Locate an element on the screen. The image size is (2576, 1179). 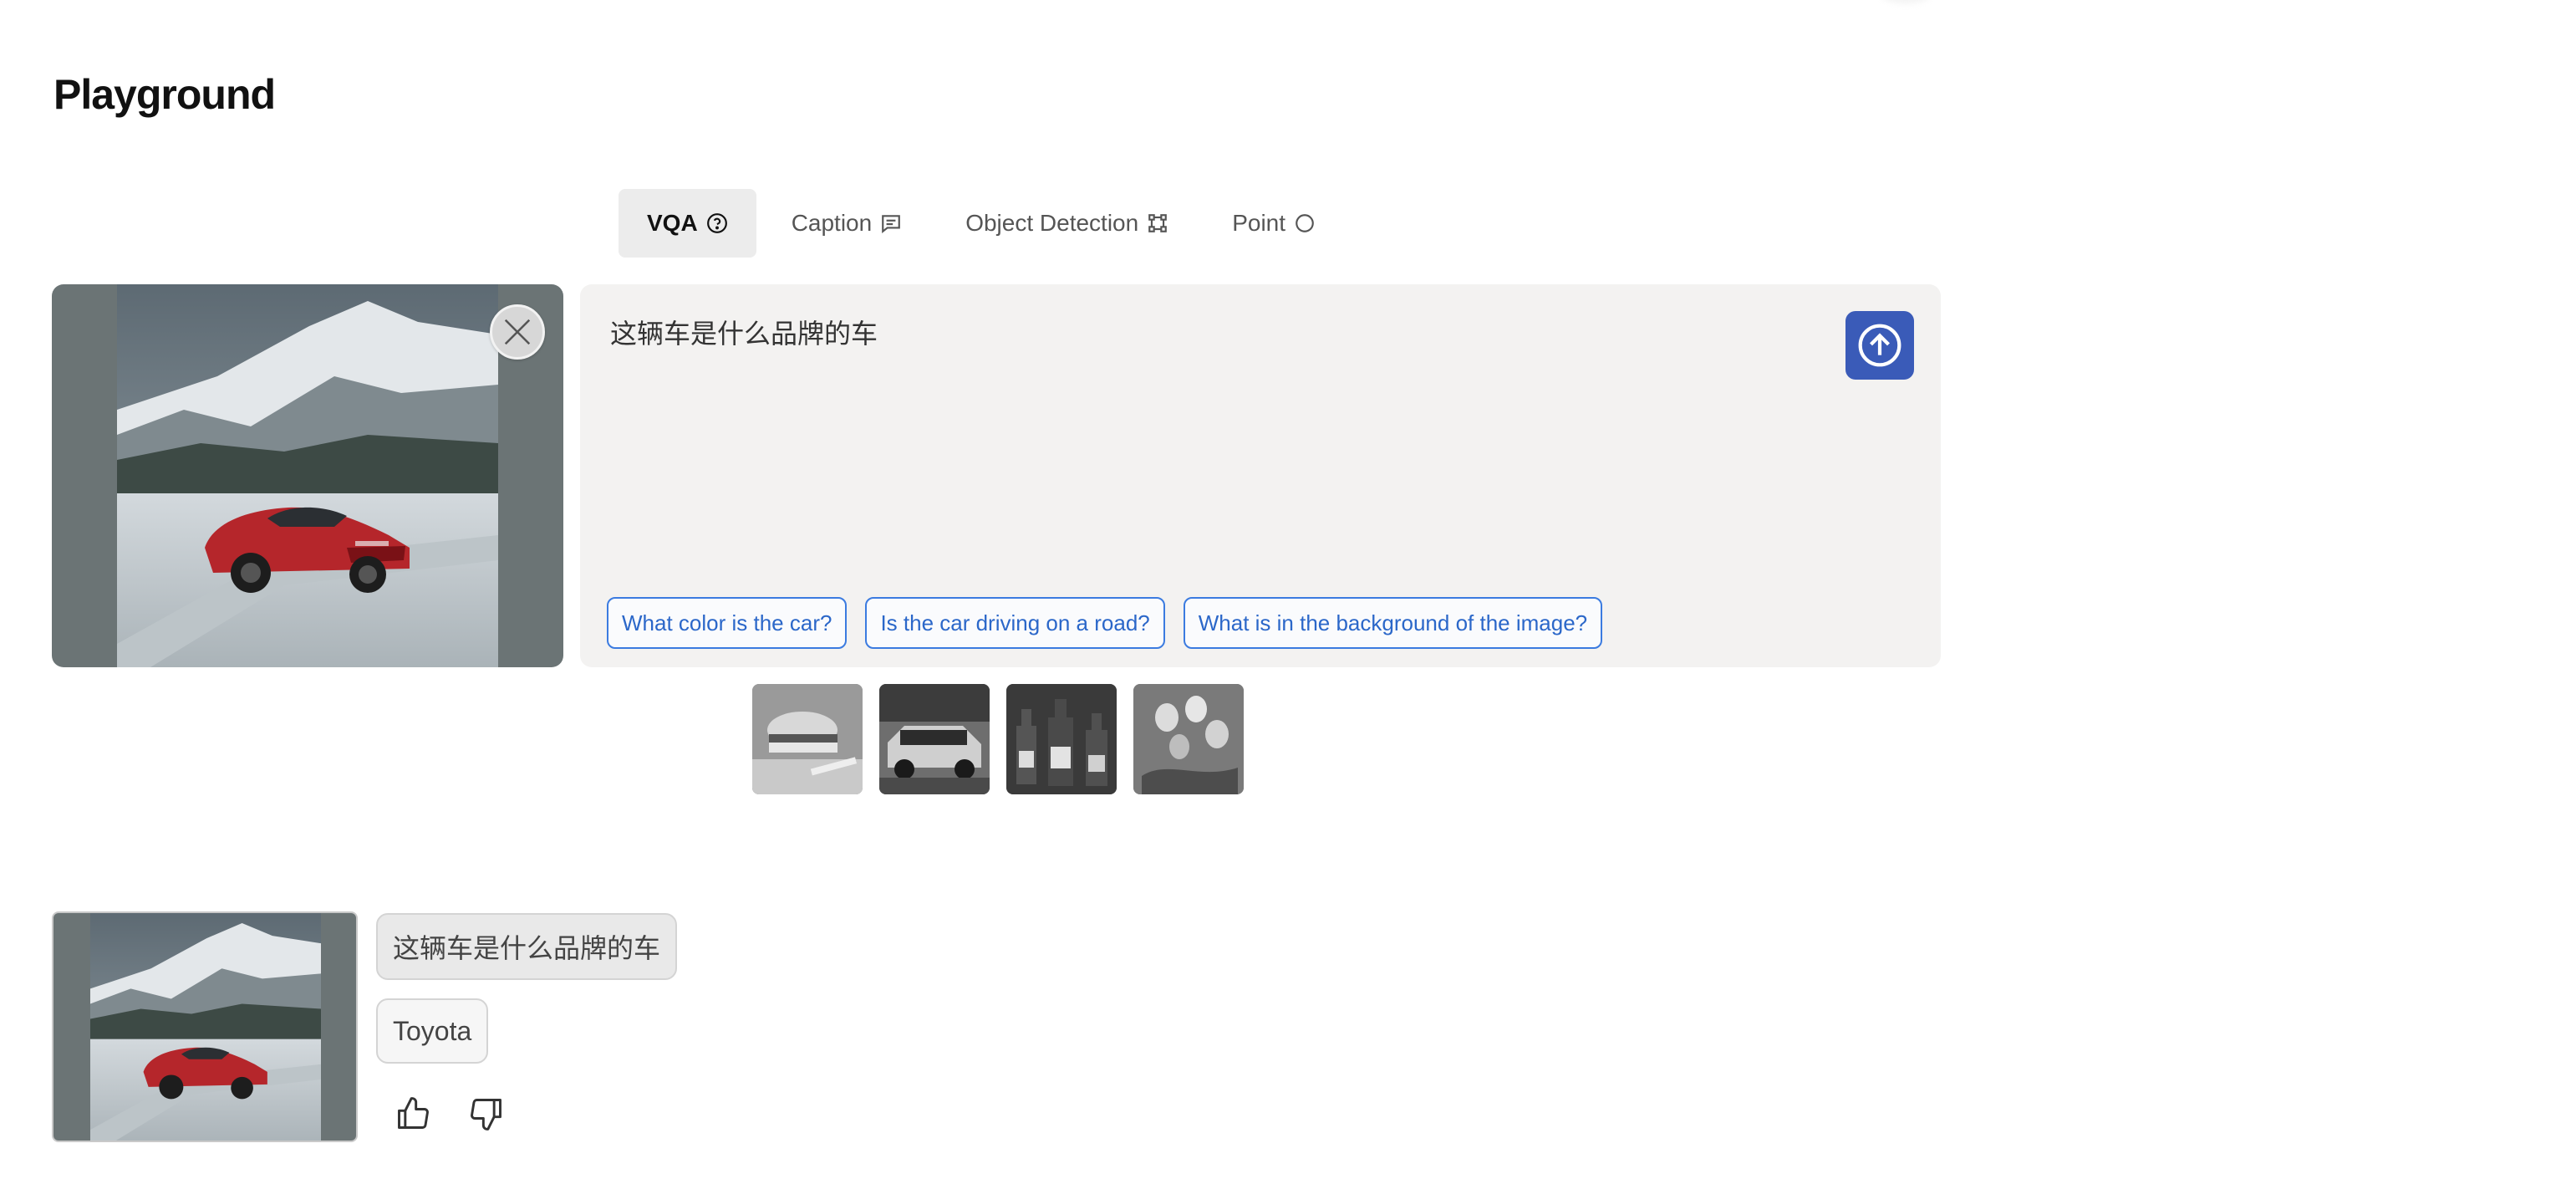
history-car-image is located at coordinates (205, 1027).